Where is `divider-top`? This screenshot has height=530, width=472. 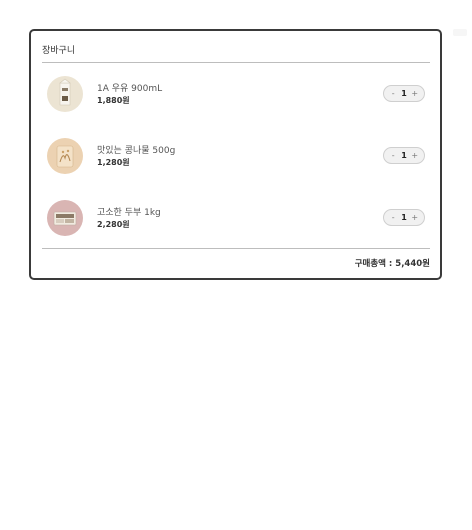 divider-top is located at coordinates (236, 62).